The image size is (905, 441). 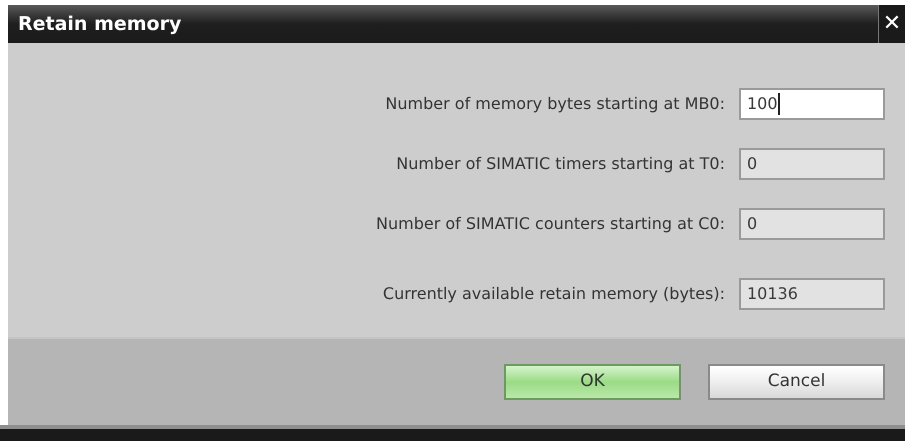 What do you see at coordinates (553, 294) in the screenshot?
I see `field-label: Currently available retain memory (bytes):` at bounding box center [553, 294].